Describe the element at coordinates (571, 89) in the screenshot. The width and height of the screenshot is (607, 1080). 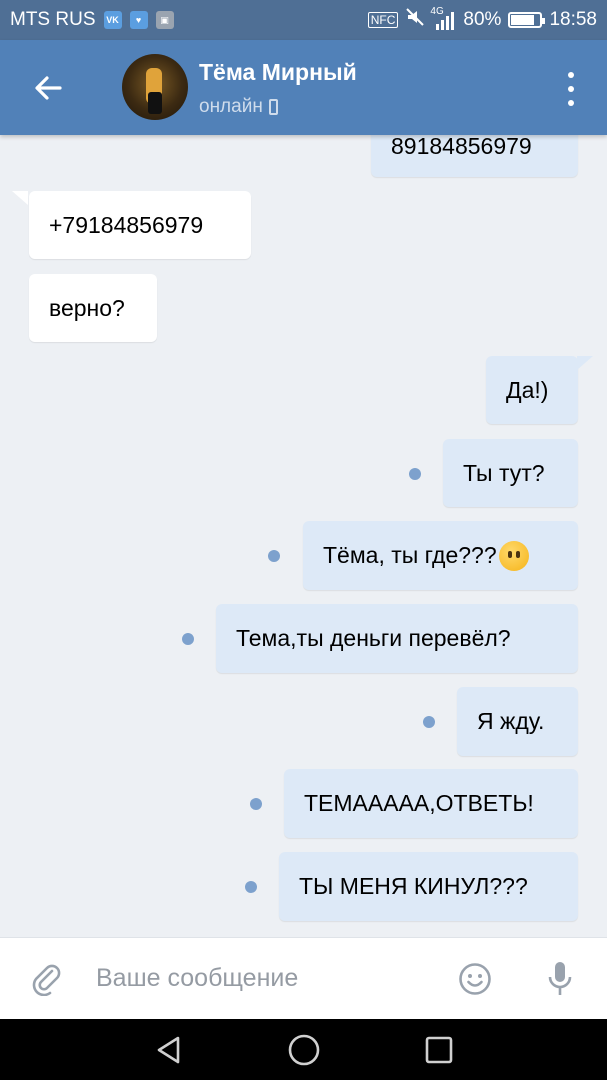
I see `more-vert-icon` at that location.